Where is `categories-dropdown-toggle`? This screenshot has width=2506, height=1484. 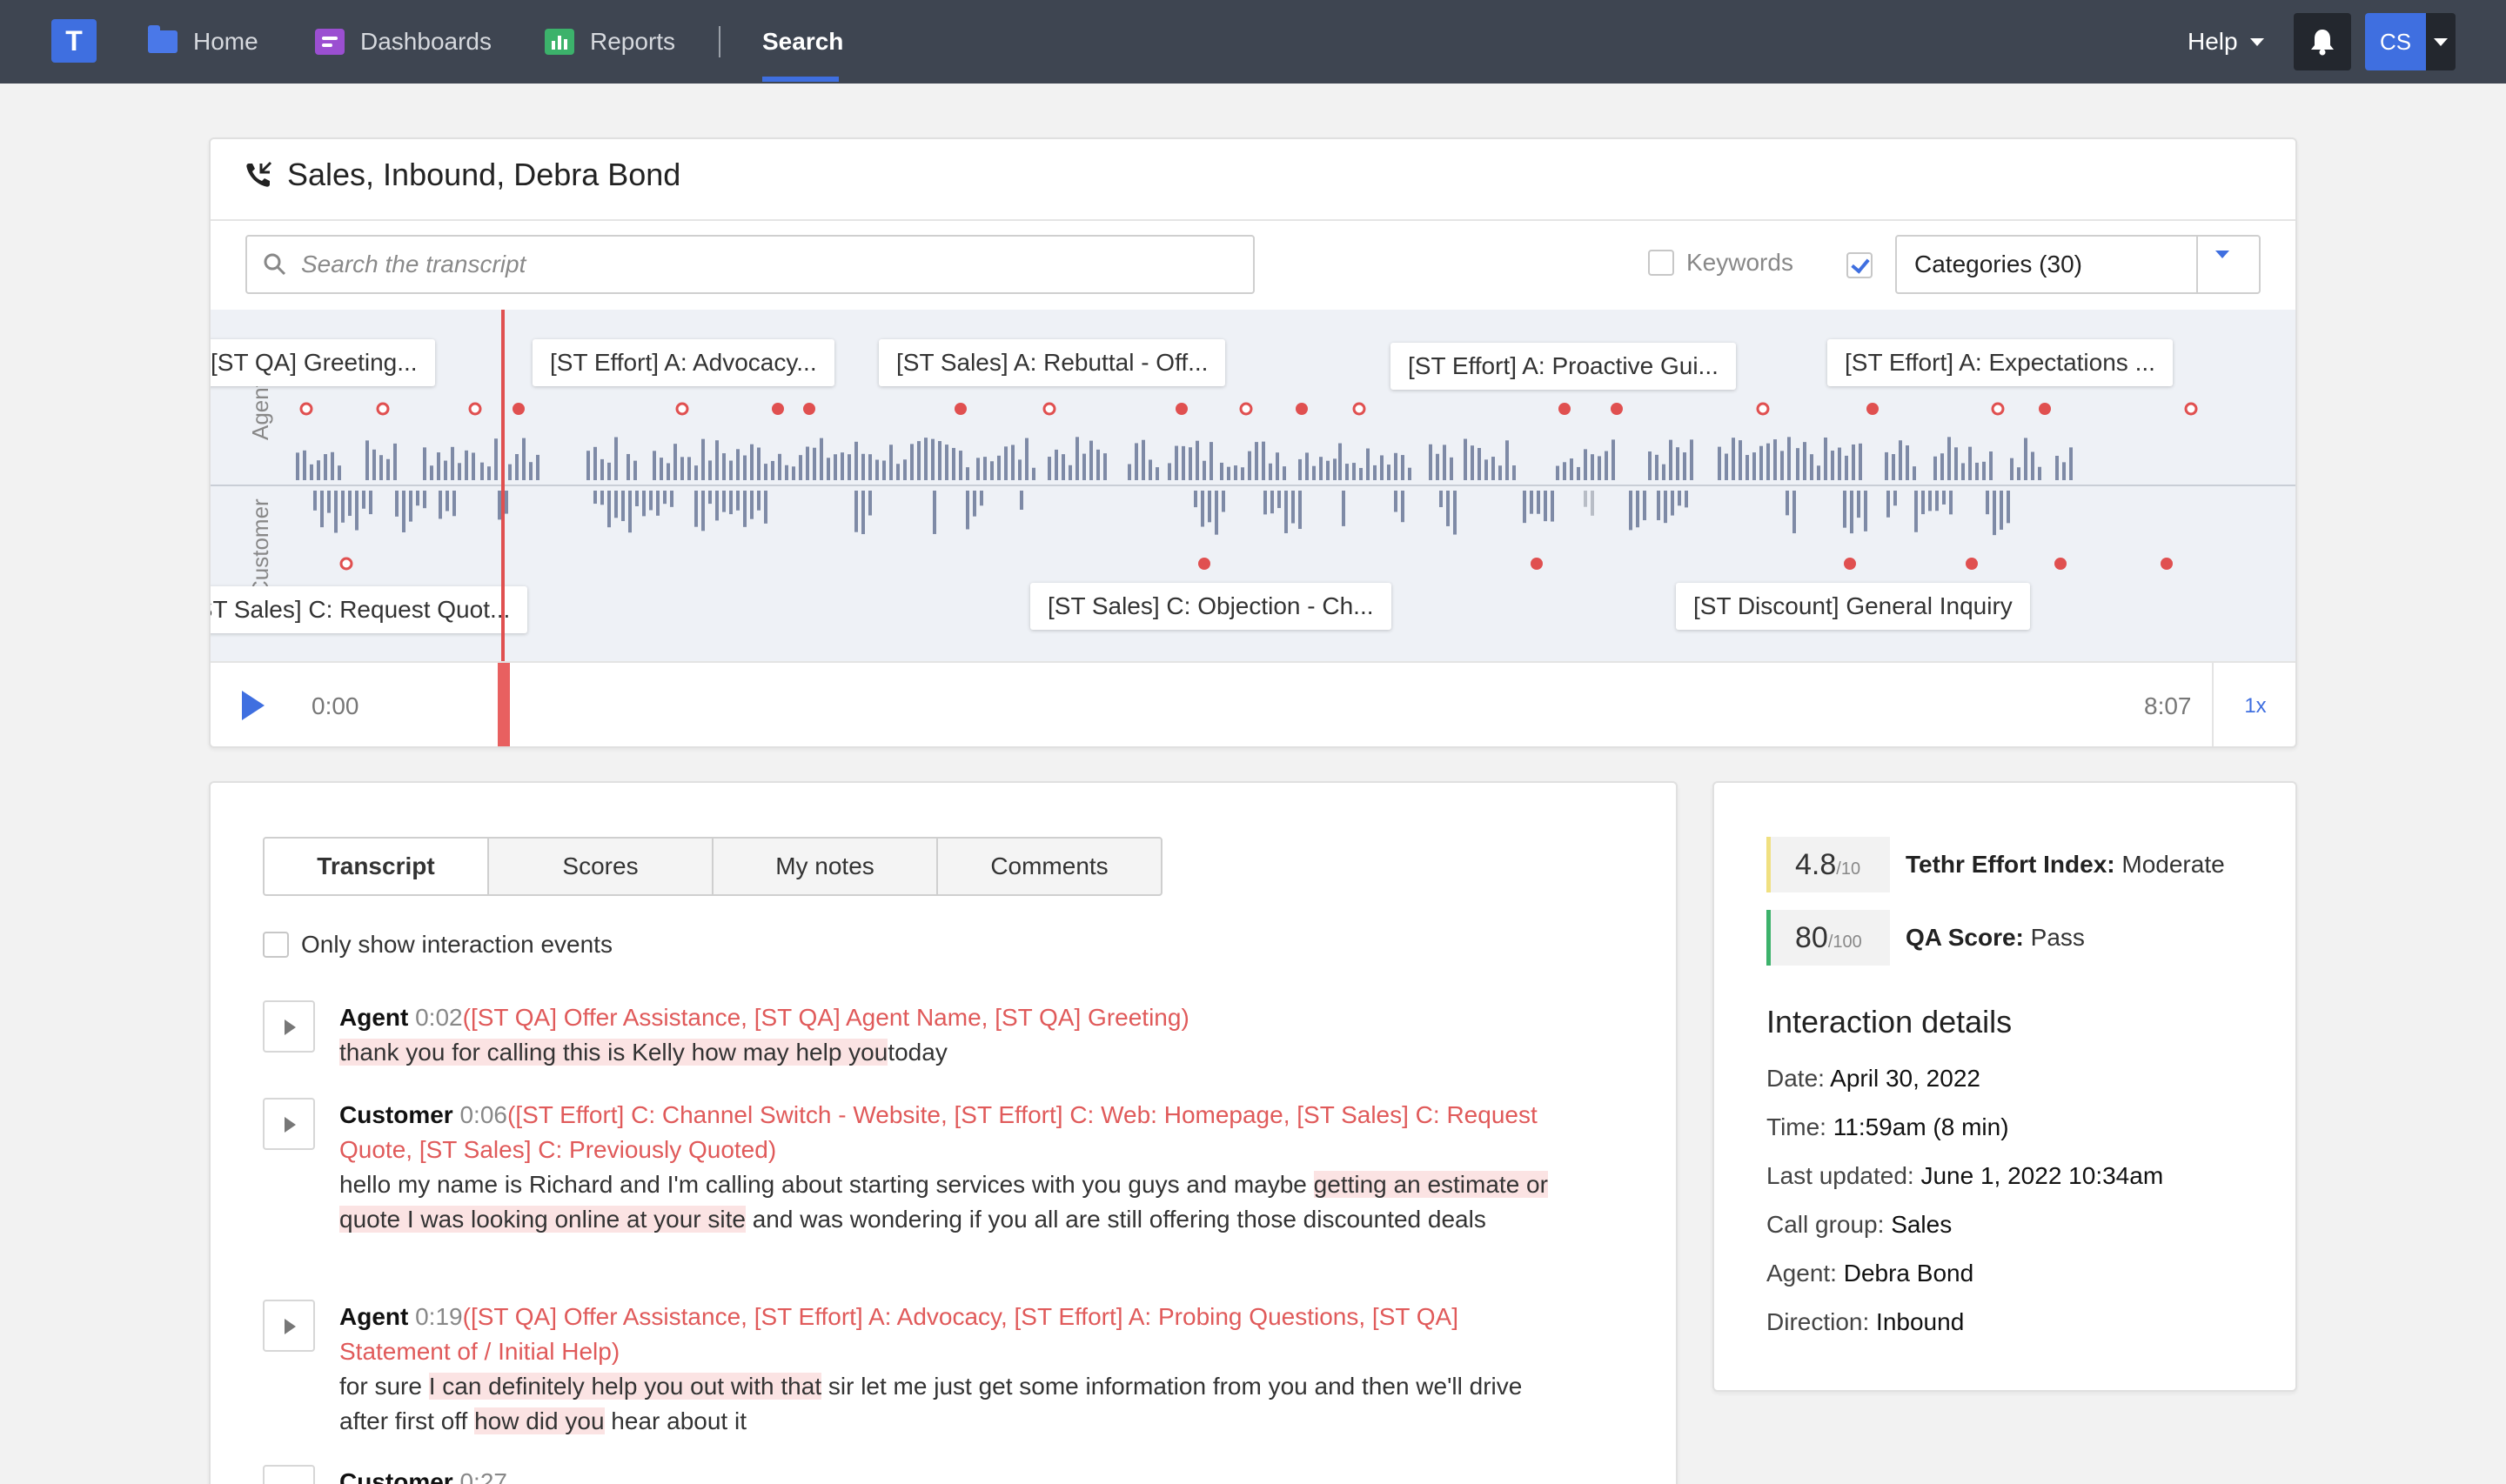
categories-dropdown-toggle is located at coordinates (2227, 264).